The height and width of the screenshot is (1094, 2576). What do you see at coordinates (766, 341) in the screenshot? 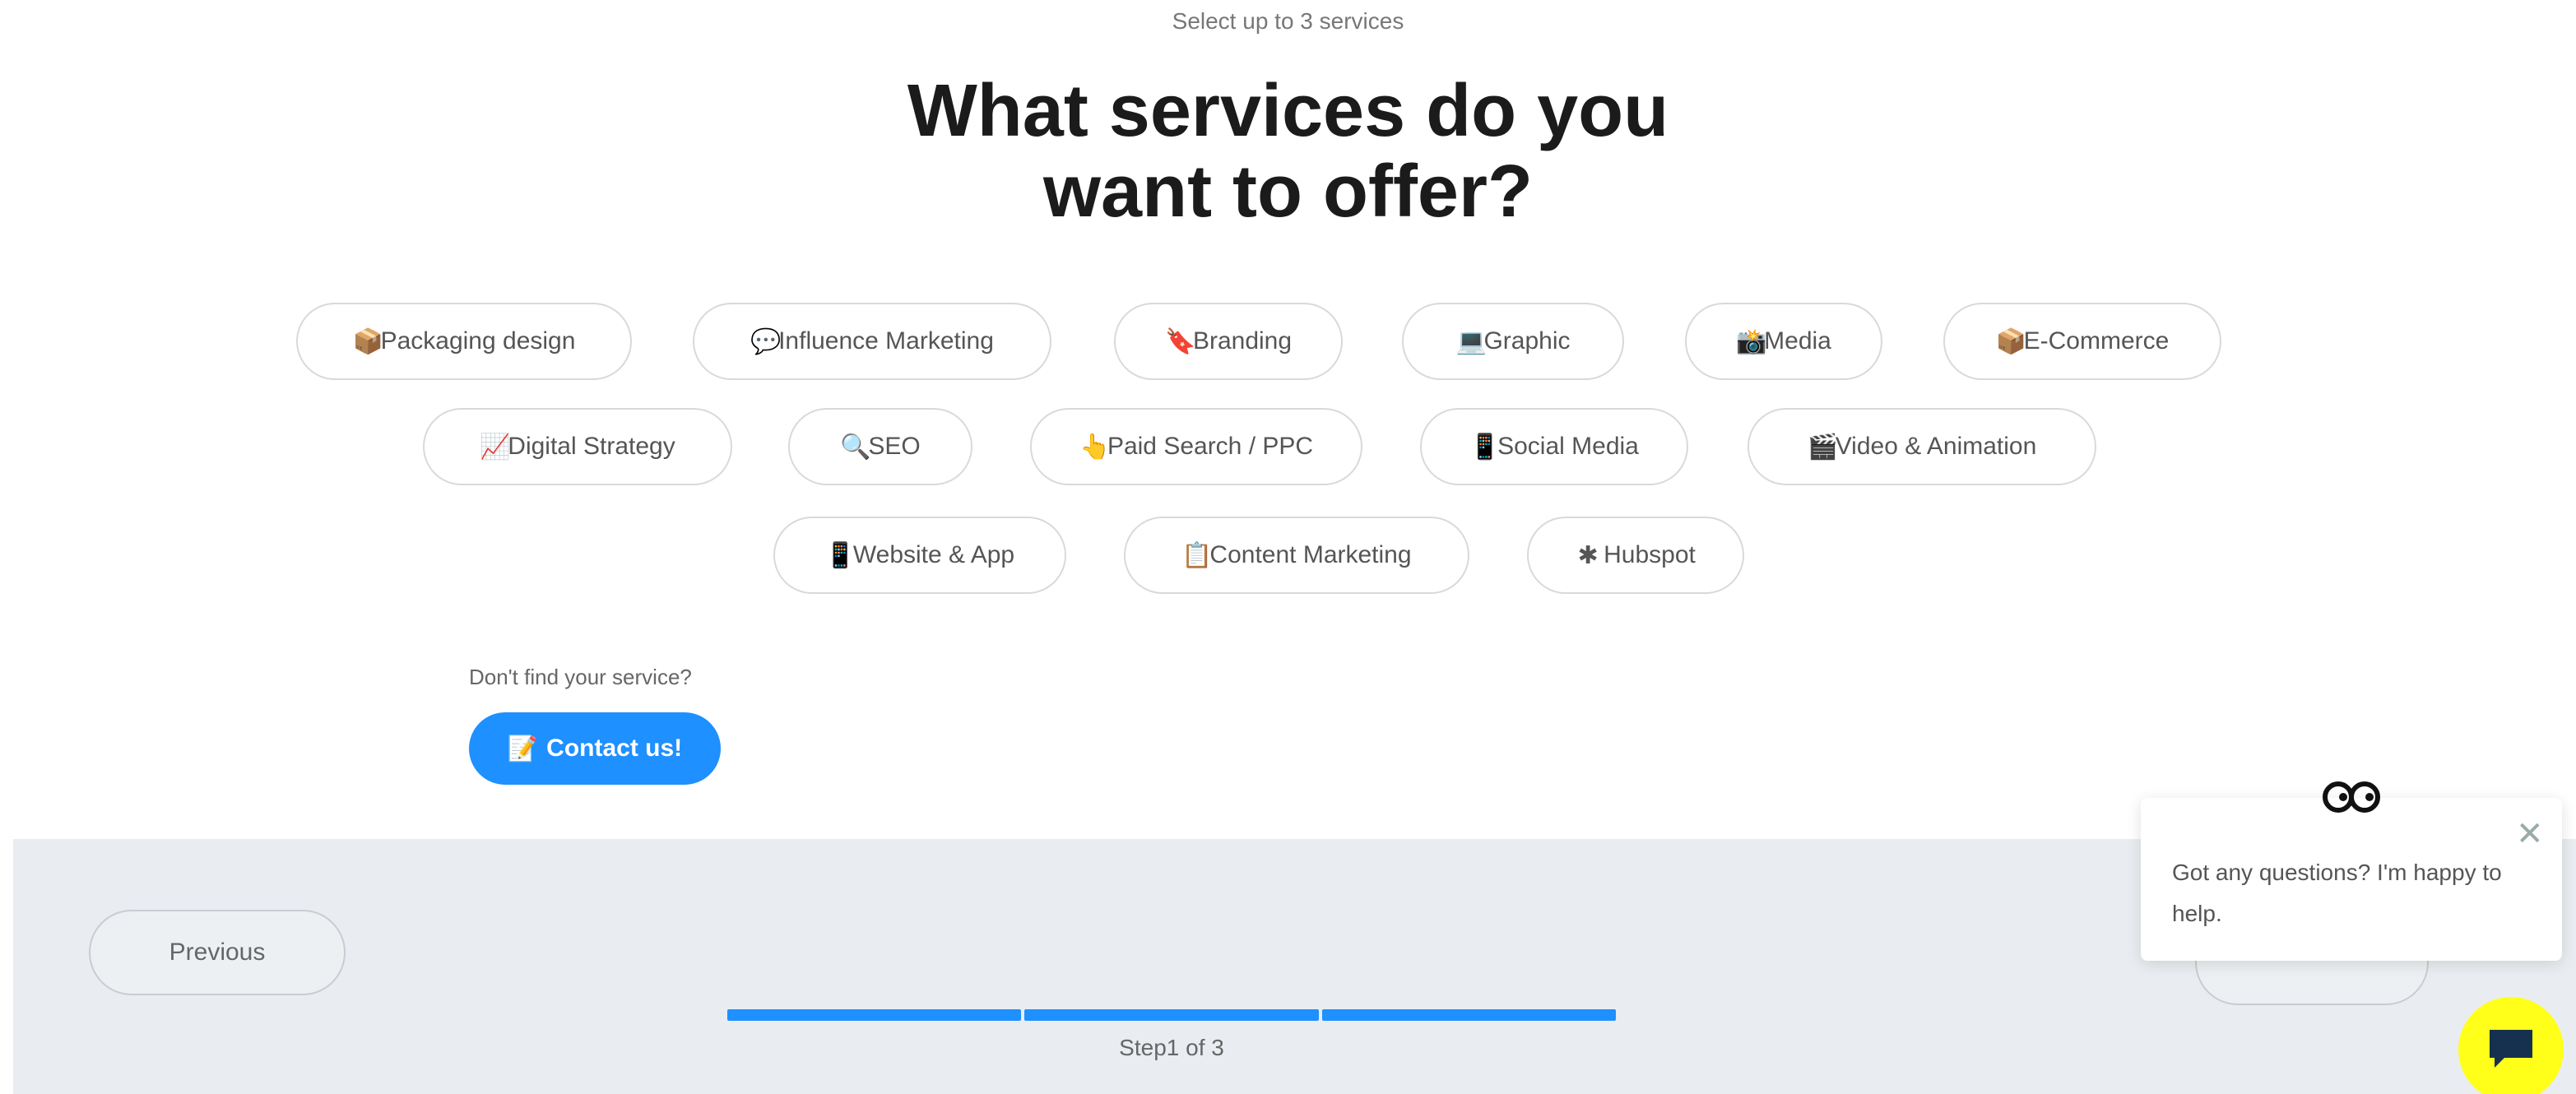
I see `speech-bubble-icon: 💬` at bounding box center [766, 341].